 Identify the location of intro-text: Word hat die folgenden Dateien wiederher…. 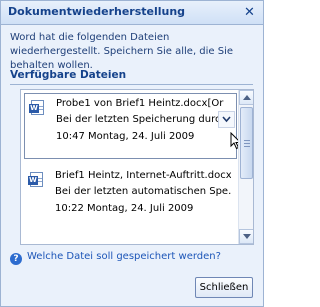
(122, 51).